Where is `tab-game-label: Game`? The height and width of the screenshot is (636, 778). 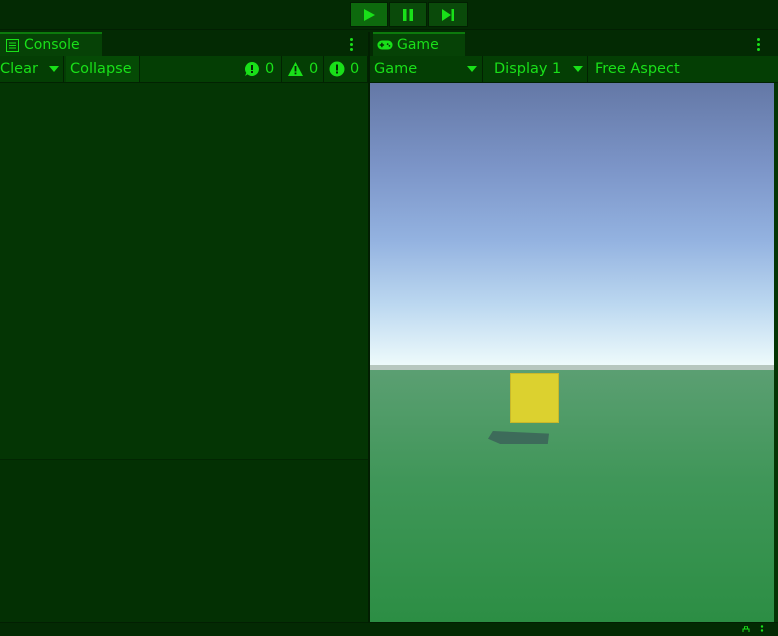 tab-game-label: Game is located at coordinates (418, 45).